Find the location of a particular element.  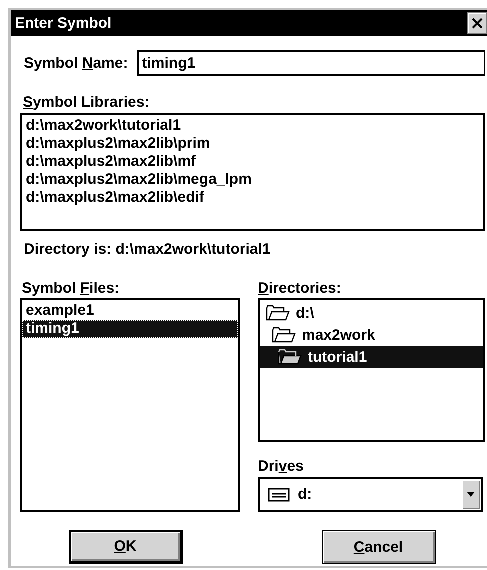

caret-icon is located at coordinates (471, 494).